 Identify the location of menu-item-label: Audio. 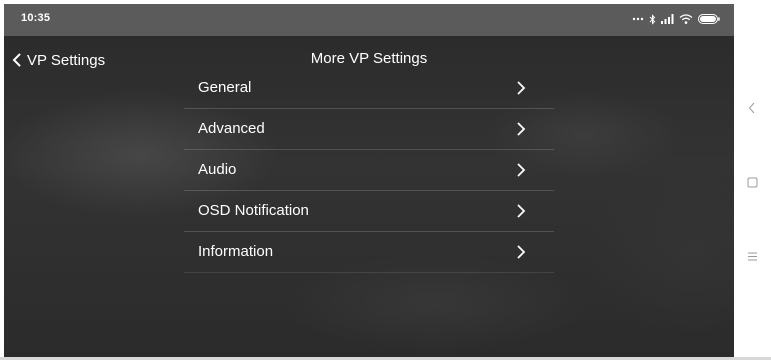
(217, 169).